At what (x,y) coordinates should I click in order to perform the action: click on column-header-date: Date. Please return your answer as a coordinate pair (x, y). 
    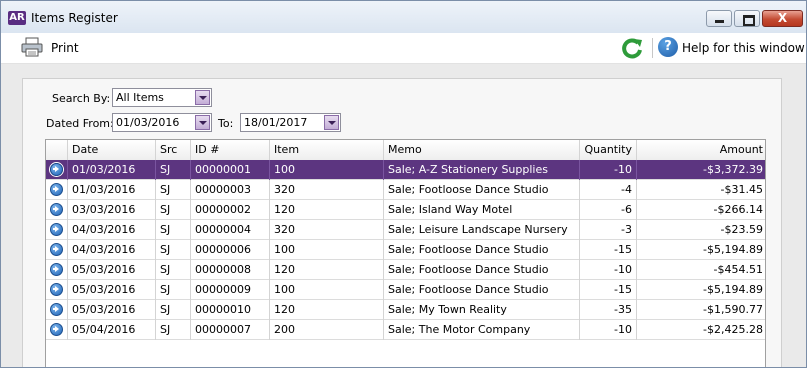
    Looking at the image, I should click on (112, 150).